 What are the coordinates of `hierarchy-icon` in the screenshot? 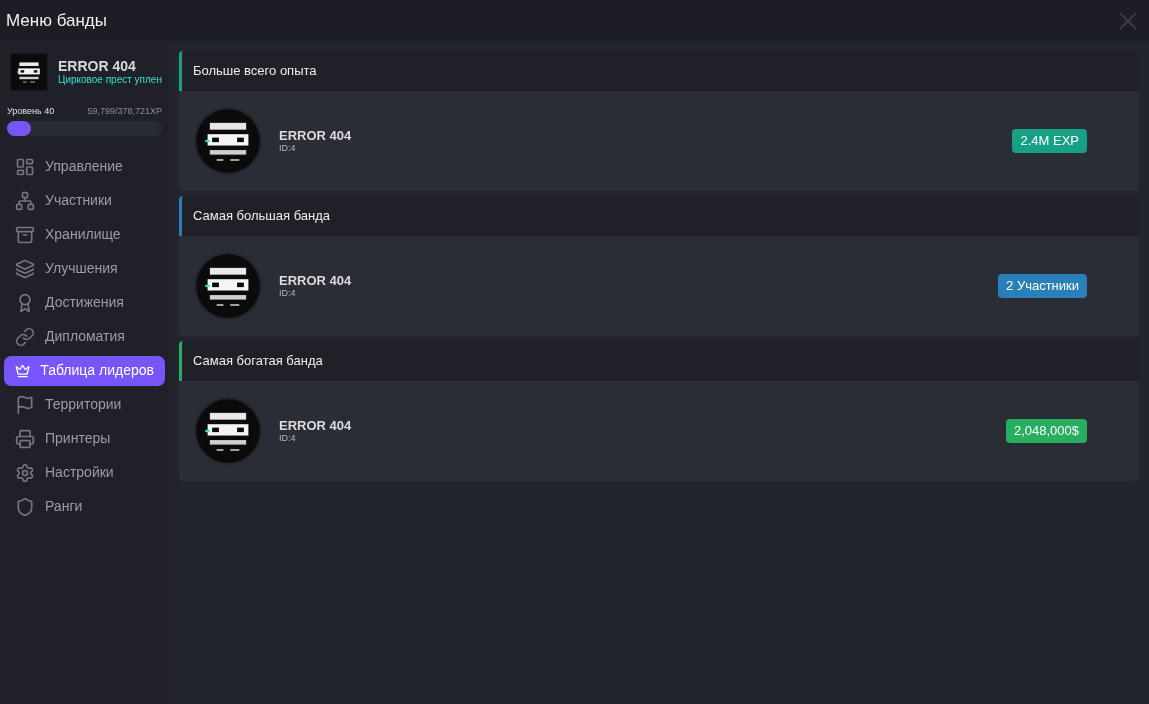 It's located at (25, 200).